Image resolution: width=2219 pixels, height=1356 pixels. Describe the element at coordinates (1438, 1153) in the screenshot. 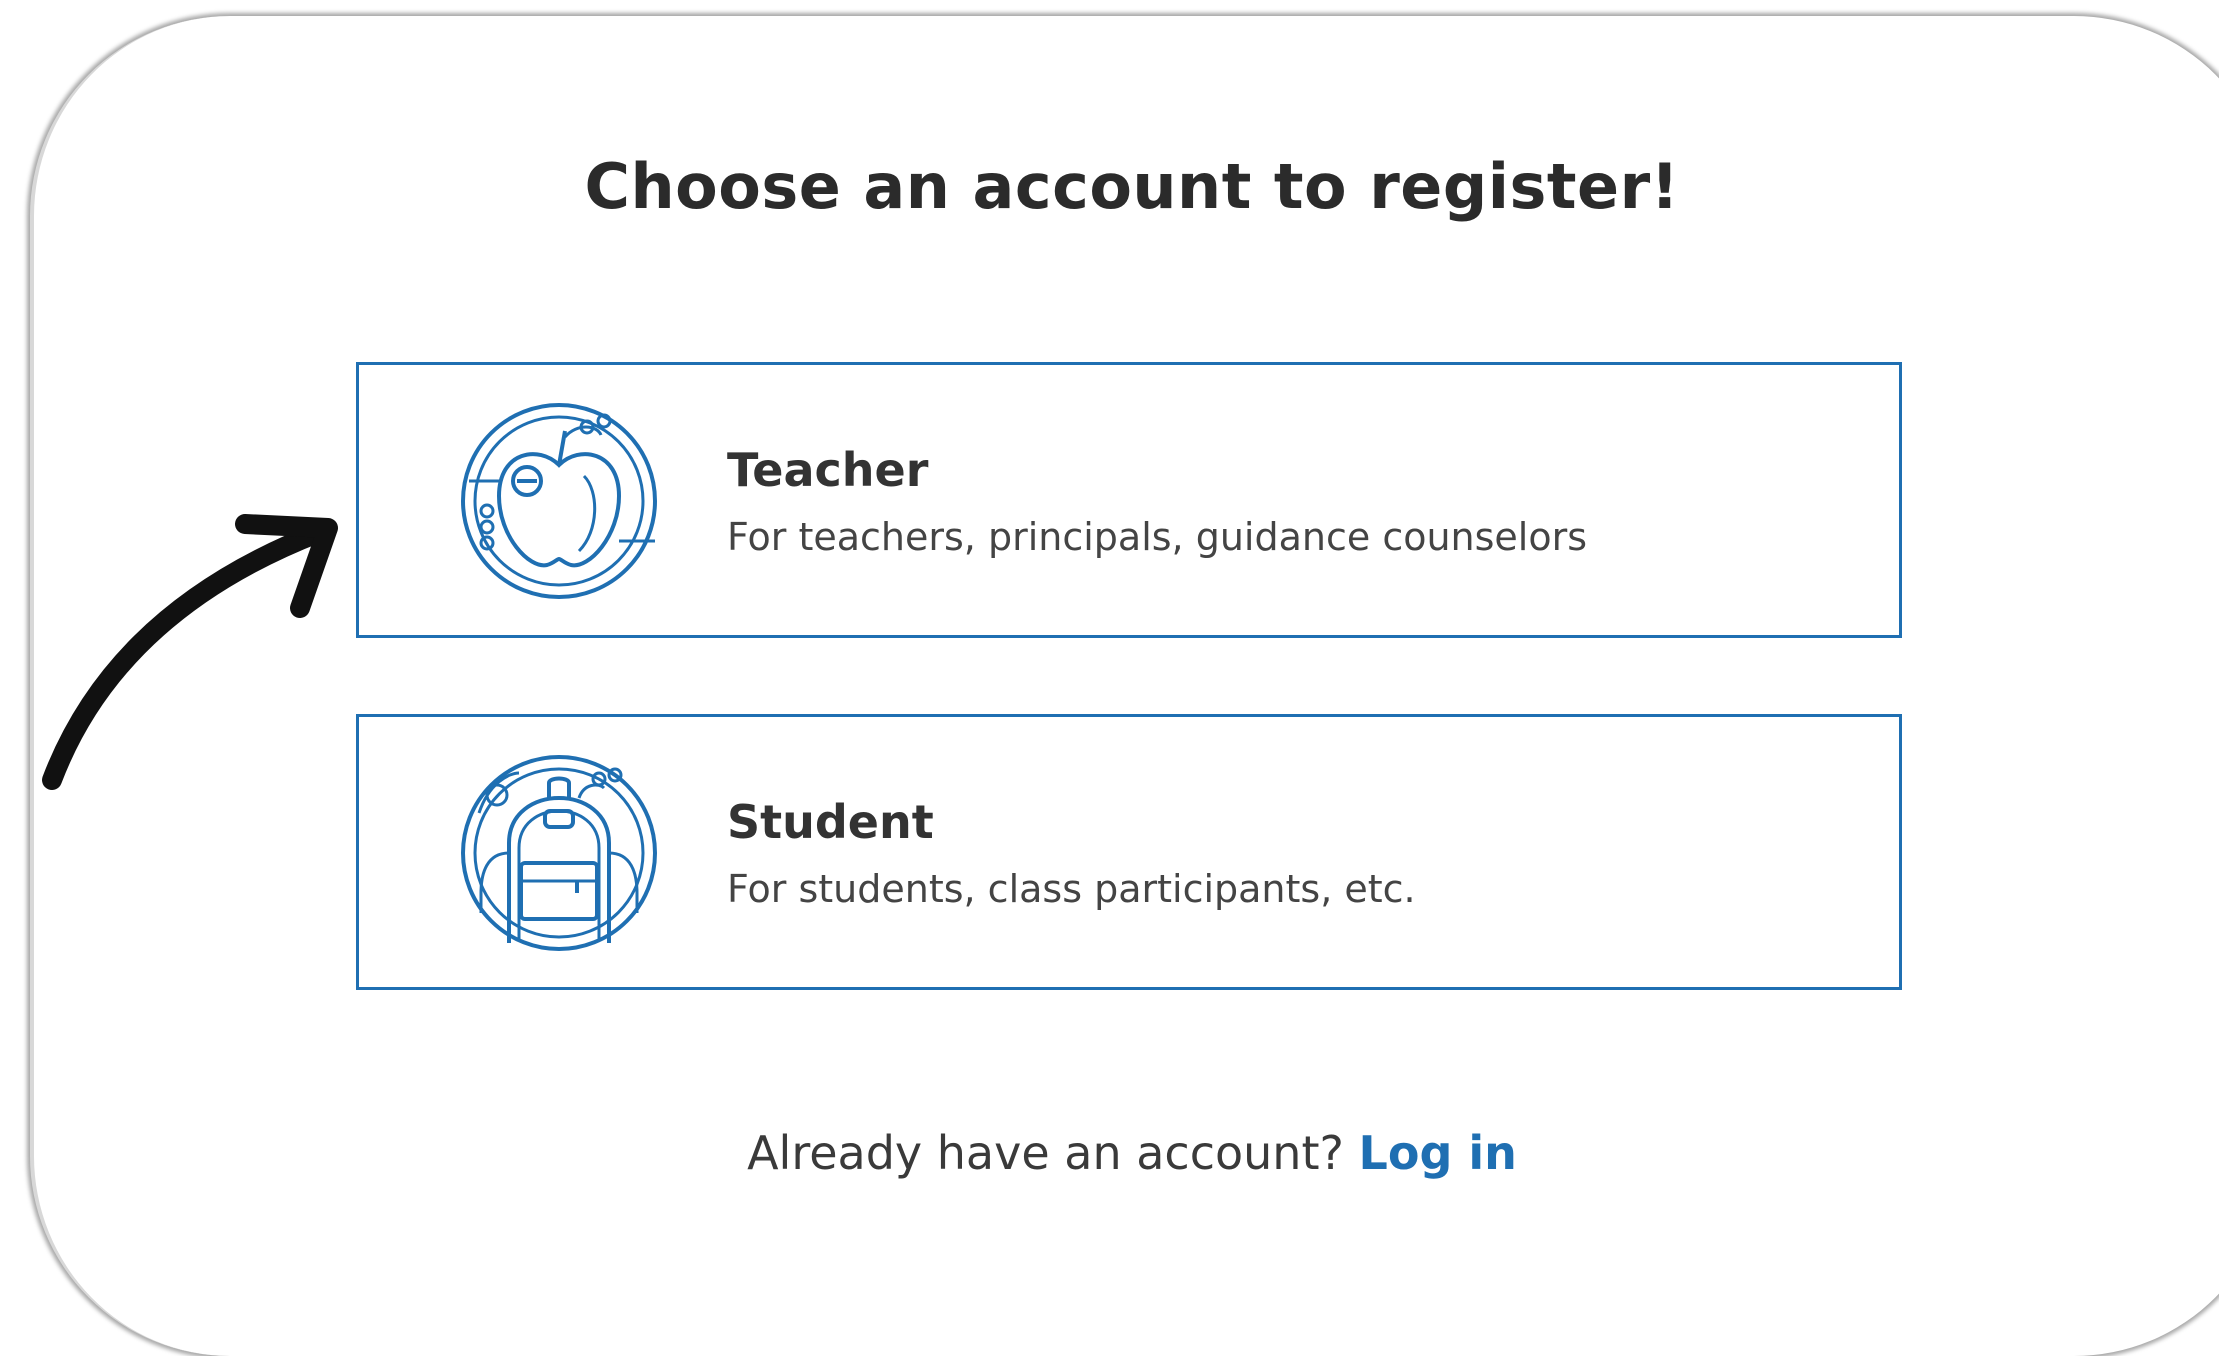

I see `login-link: Log in` at that location.